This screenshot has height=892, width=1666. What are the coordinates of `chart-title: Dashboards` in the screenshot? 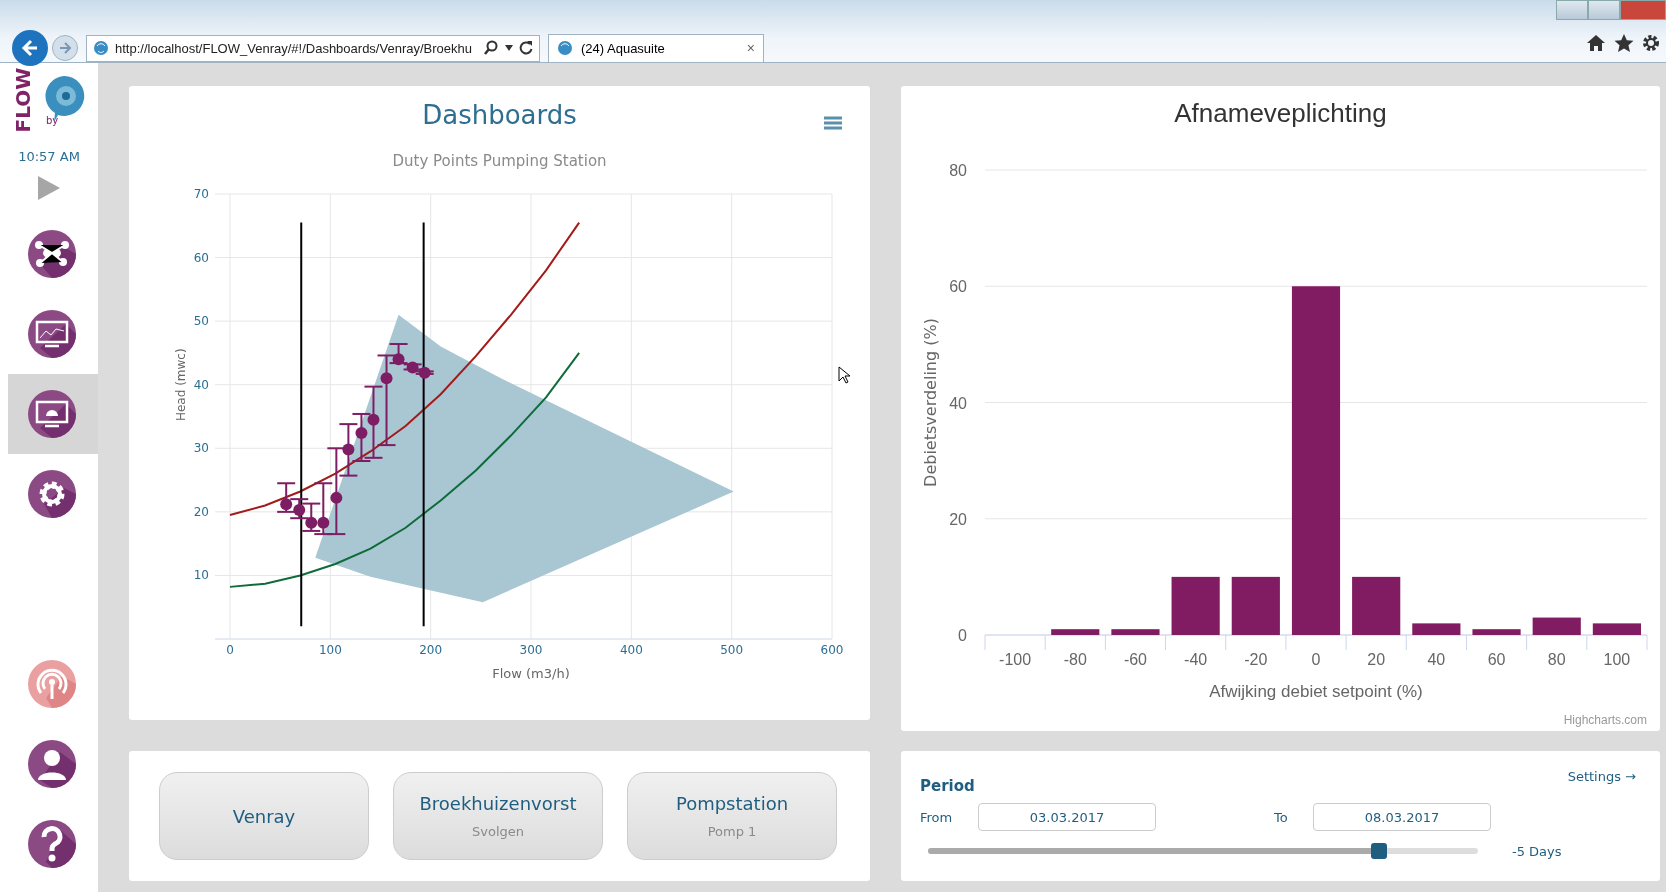 It's located at (499, 116).